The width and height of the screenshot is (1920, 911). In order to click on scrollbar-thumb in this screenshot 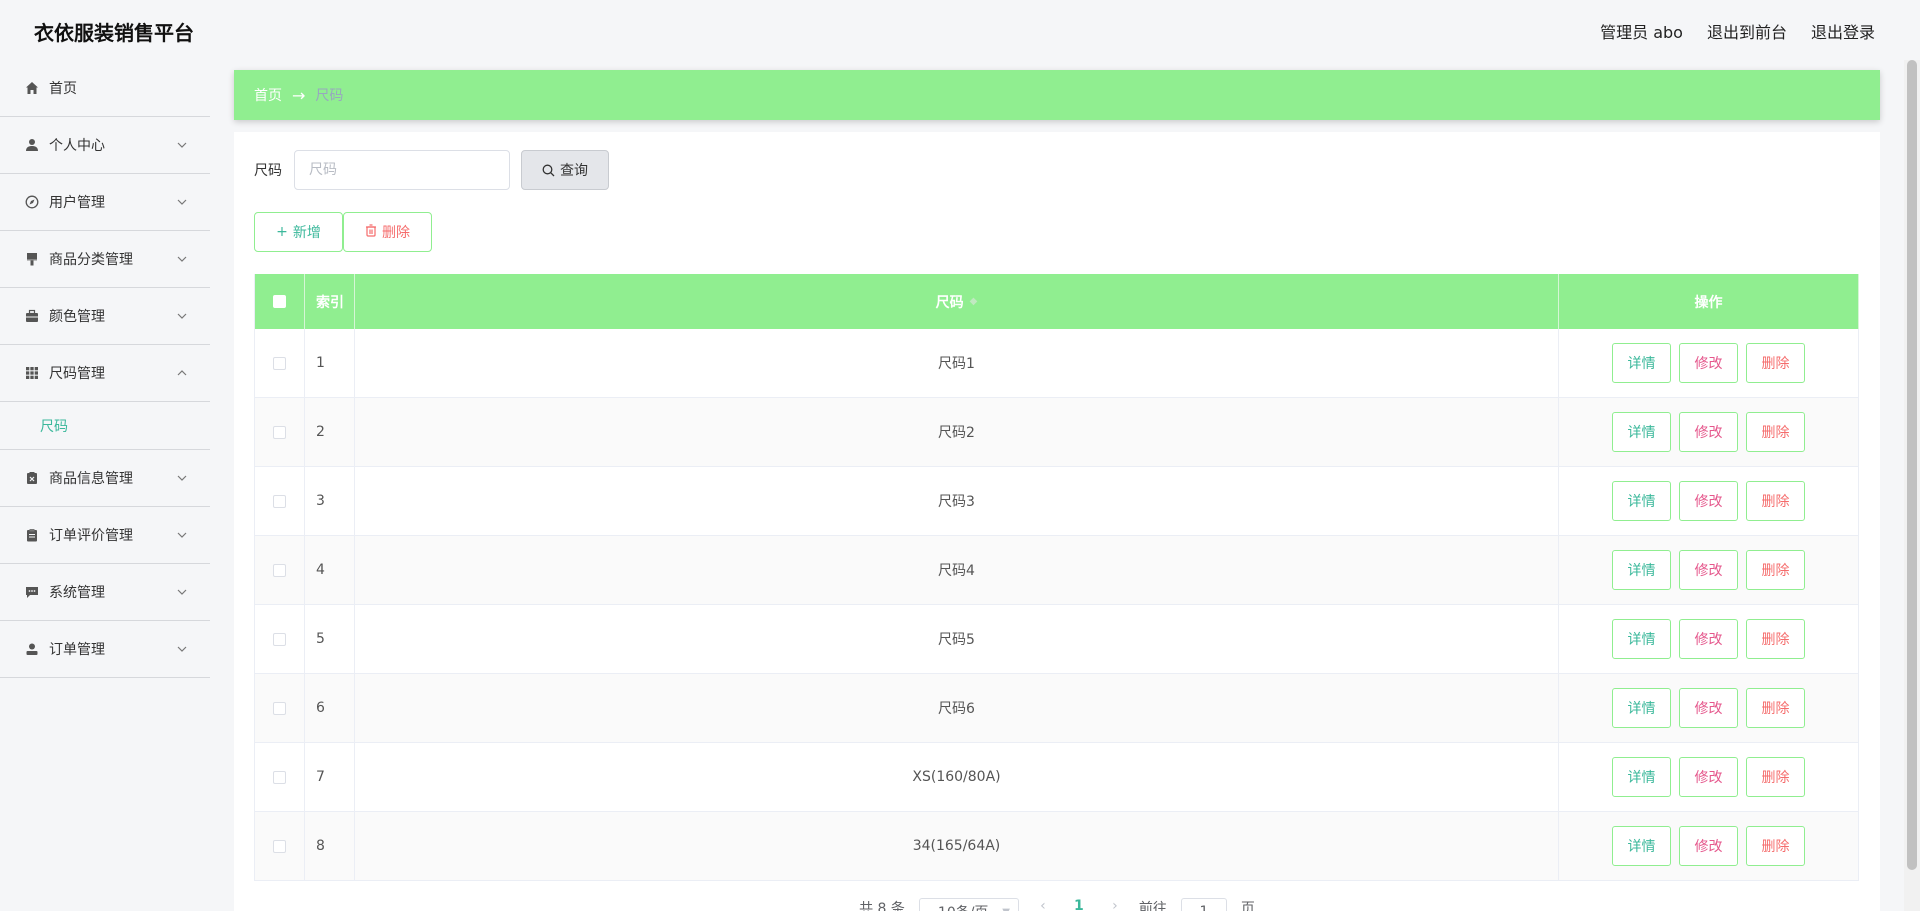, I will do `click(1912, 465)`.